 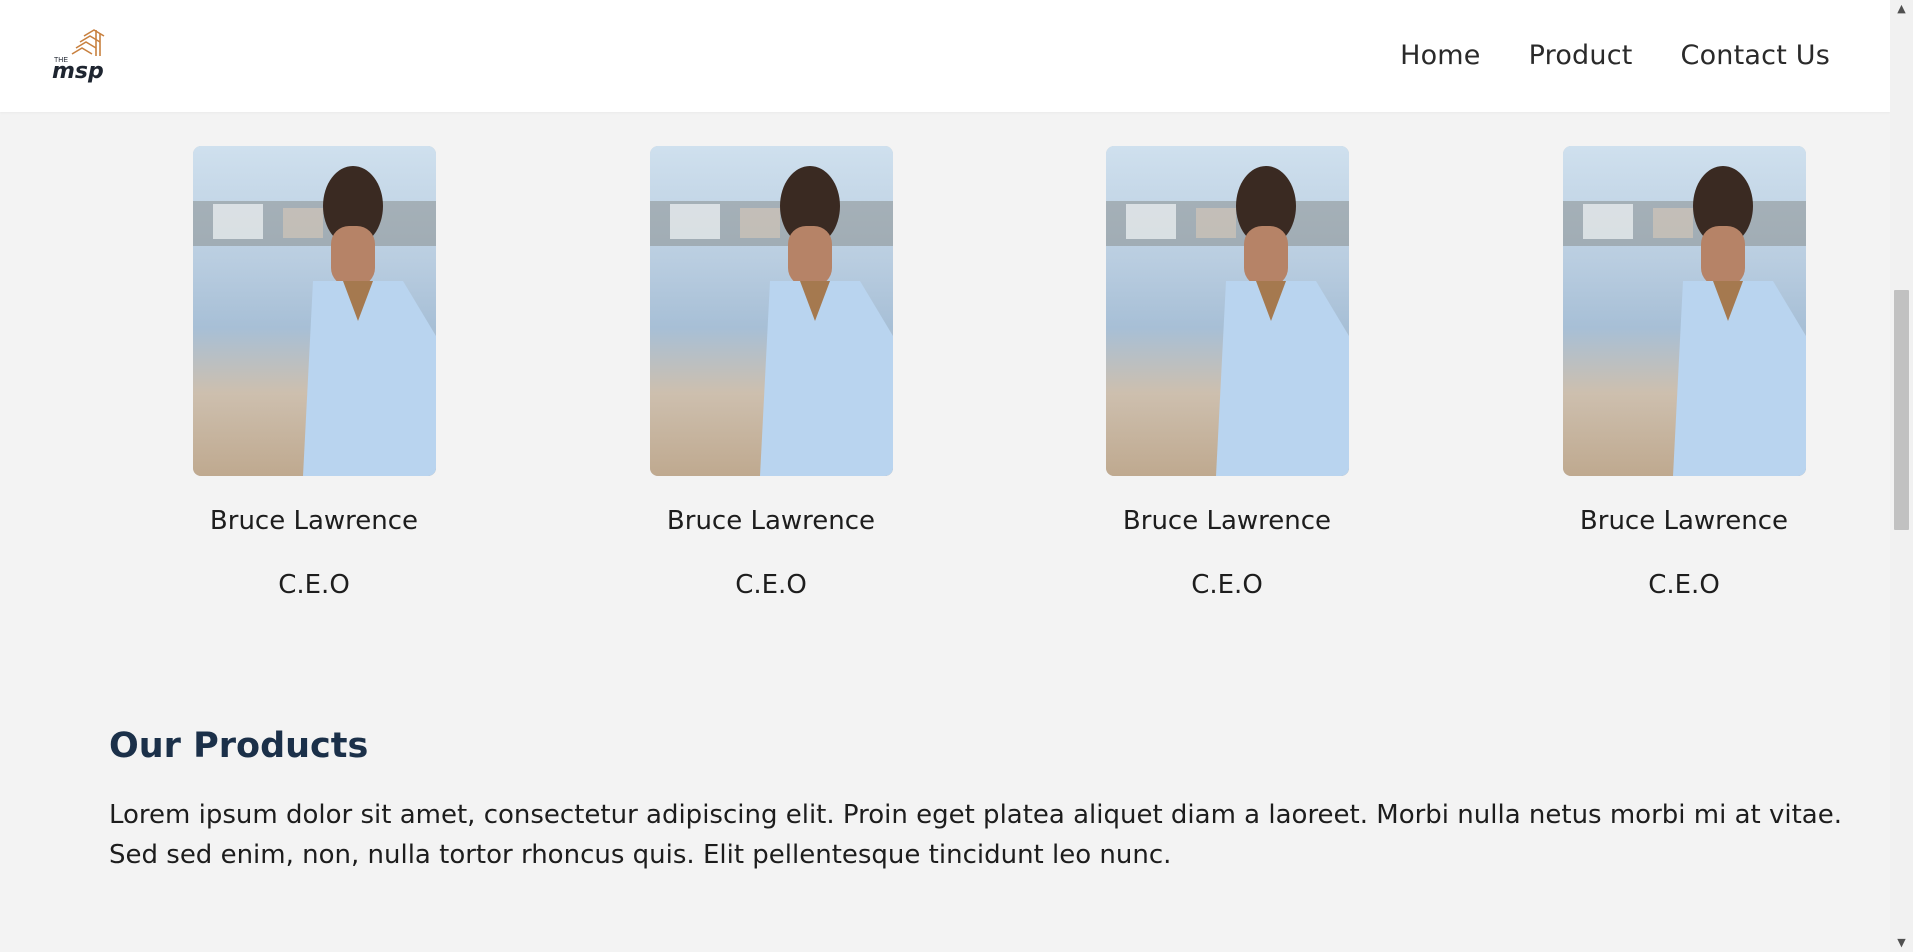 What do you see at coordinates (239, 746) in the screenshot?
I see `products-heading: Our Products` at bounding box center [239, 746].